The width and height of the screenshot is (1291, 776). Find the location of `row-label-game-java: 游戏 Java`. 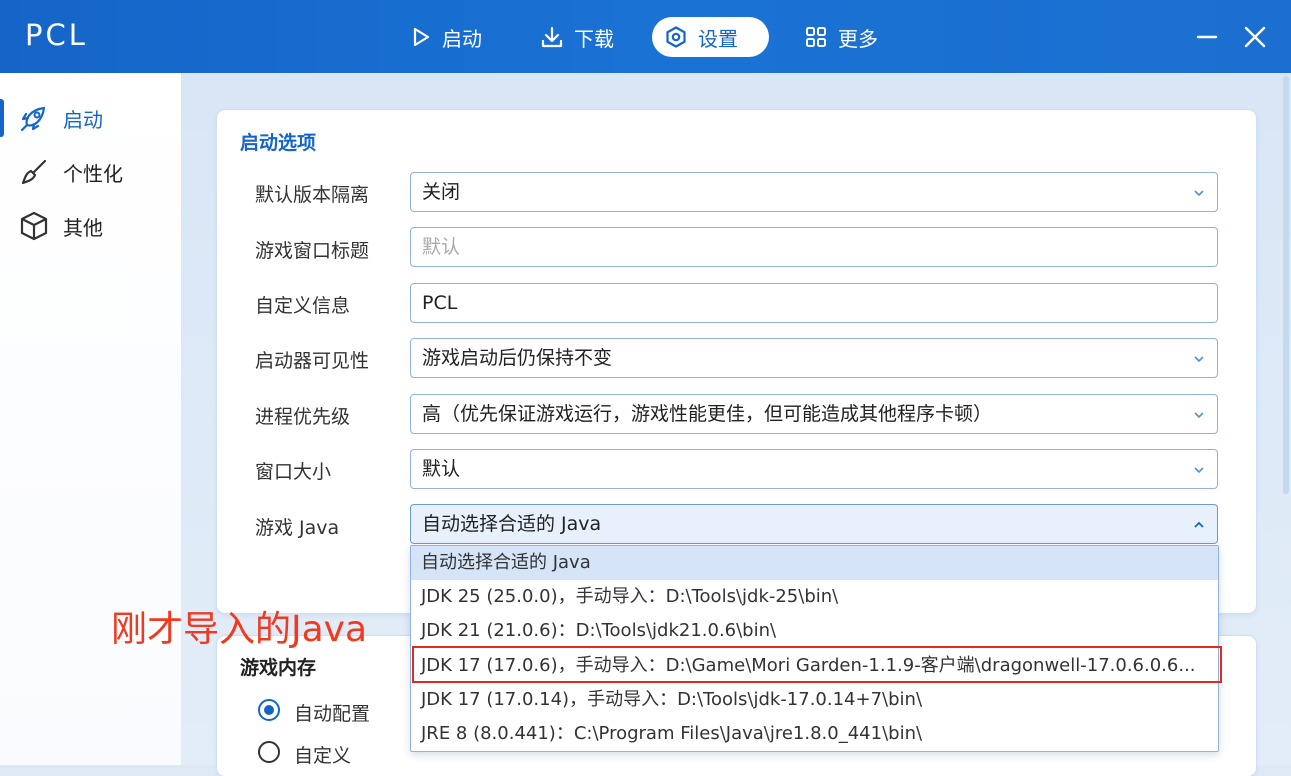

row-label-game-java: 游戏 Java is located at coordinates (297, 528).